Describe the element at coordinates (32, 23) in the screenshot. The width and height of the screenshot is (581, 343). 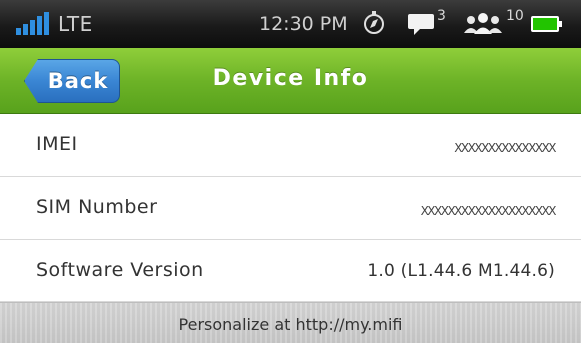
I see `signal-bars-icon` at that location.